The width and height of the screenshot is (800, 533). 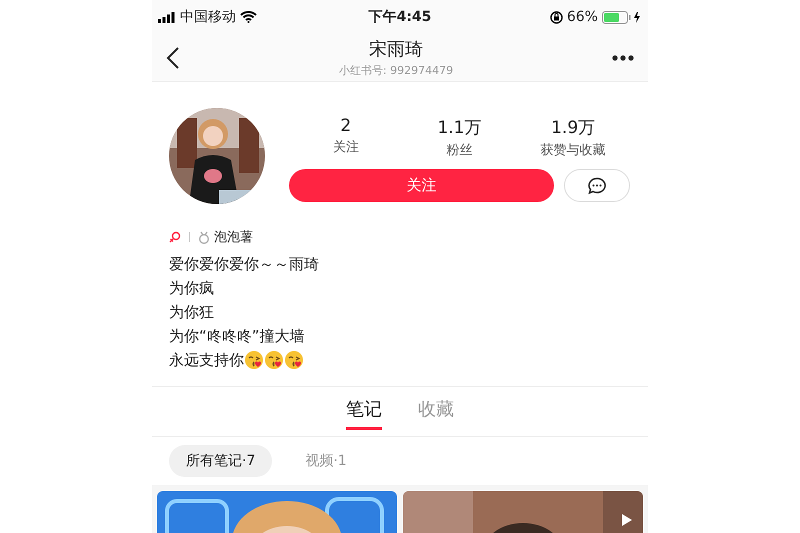 I want to click on message-button, so click(x=597, y=185).